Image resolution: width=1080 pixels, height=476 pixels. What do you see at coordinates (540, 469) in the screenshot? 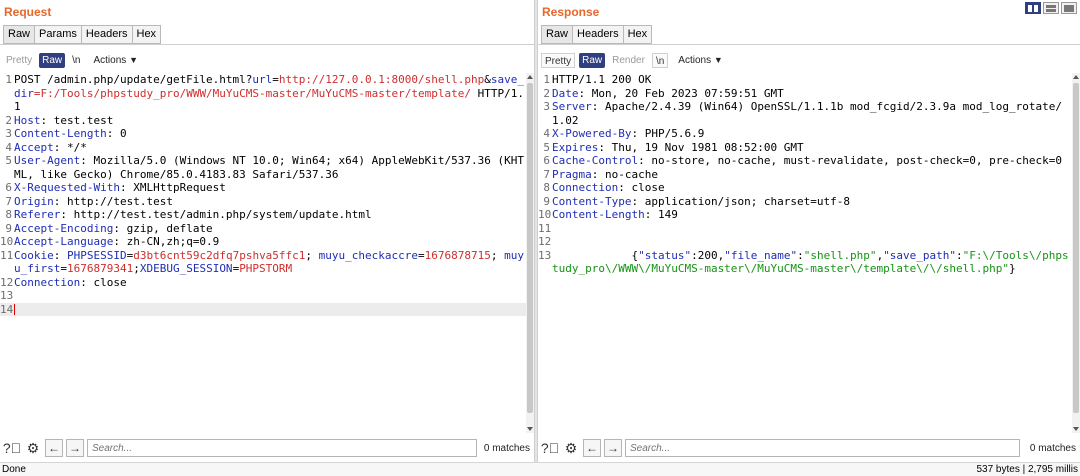
I see `status-bar: Done 537 bytes | 2,795 millis` at bounding box center [540, 469].